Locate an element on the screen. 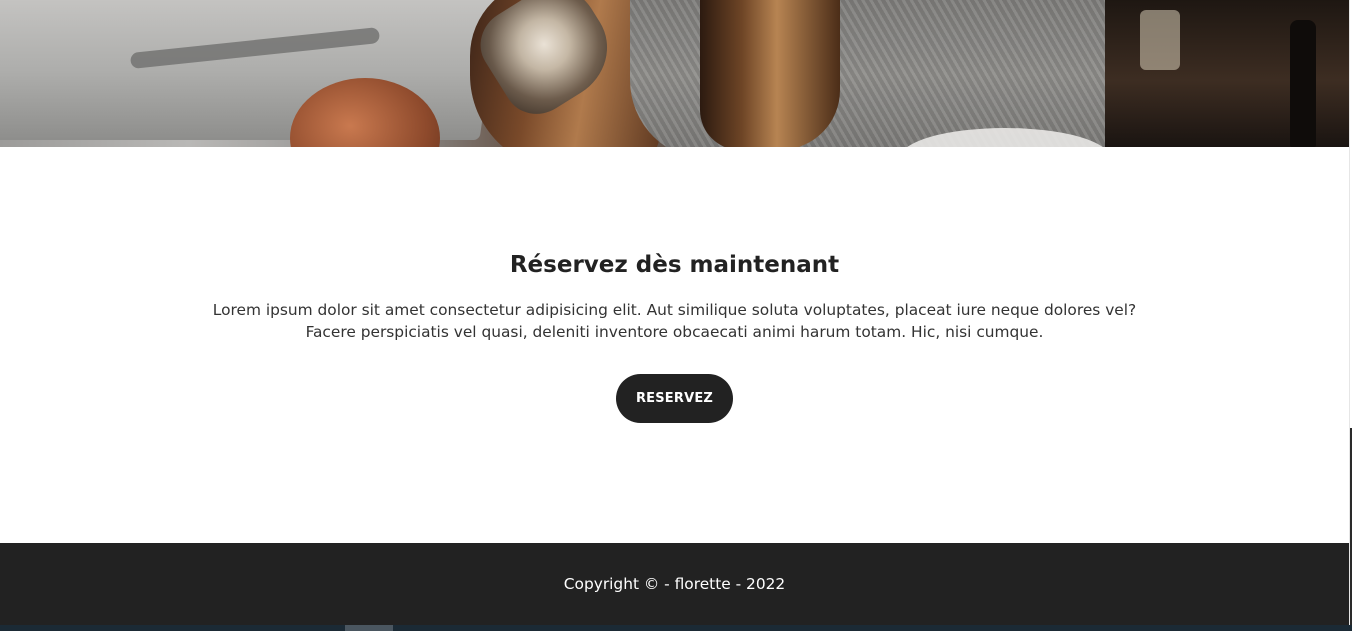 This screenshot has width=1352, height=631. footer-copyright: Copyright © - florette - 2022 is located at coordinates (674, 584).